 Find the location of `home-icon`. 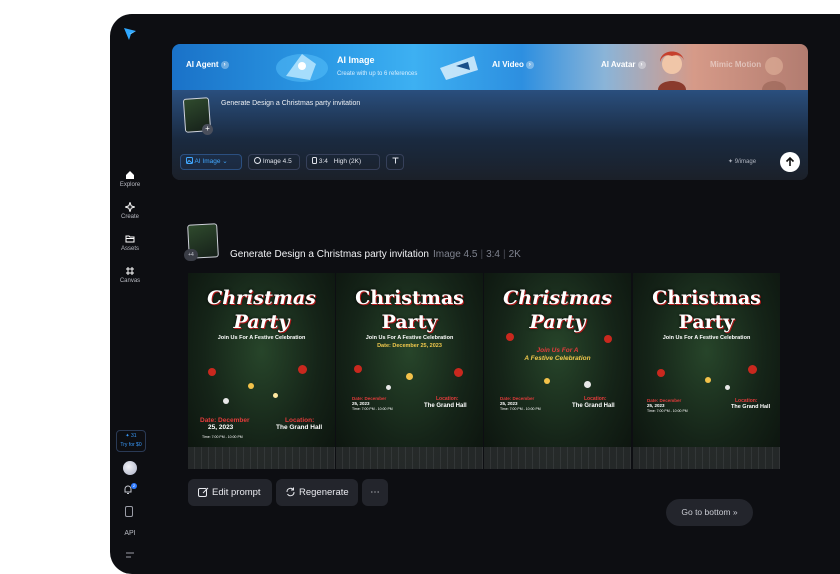

home-icon is located at coordinates (130, 175).